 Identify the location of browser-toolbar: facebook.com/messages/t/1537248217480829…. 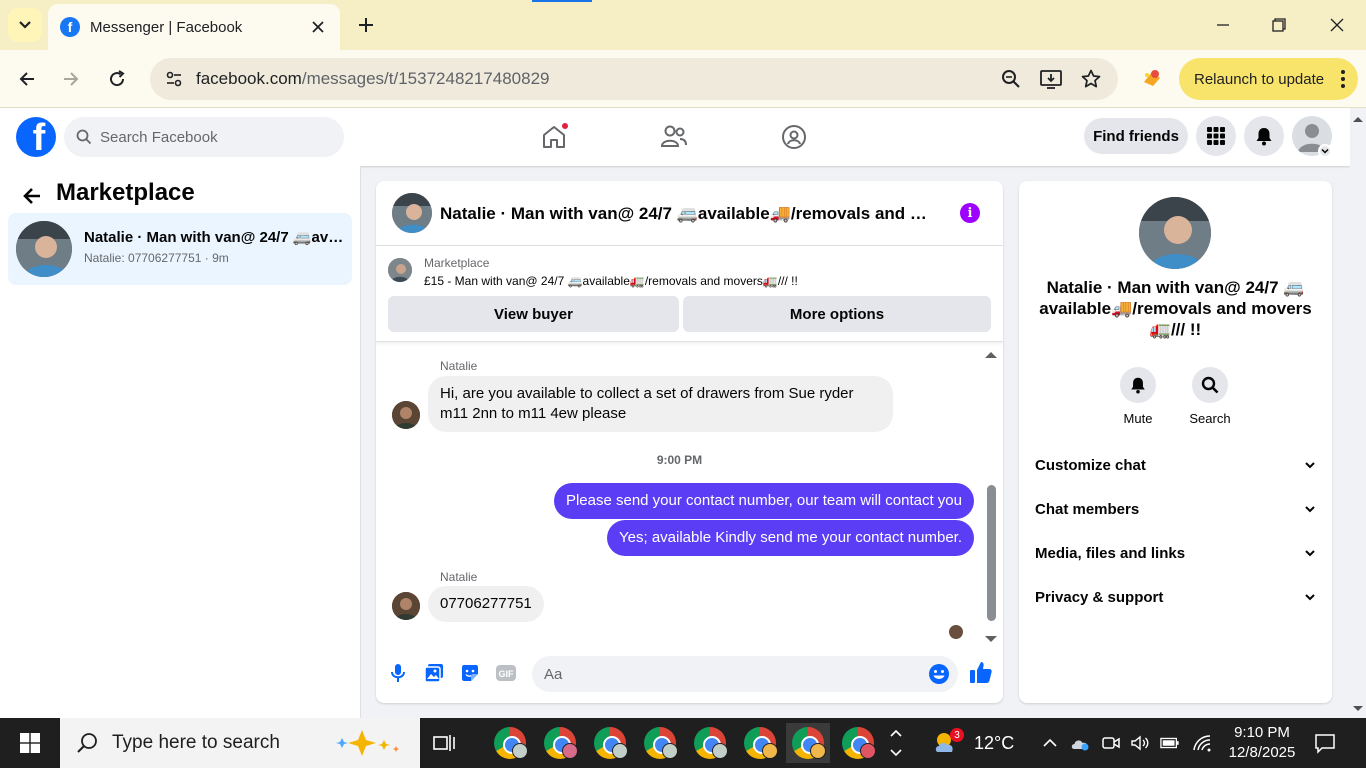
(683, 79).